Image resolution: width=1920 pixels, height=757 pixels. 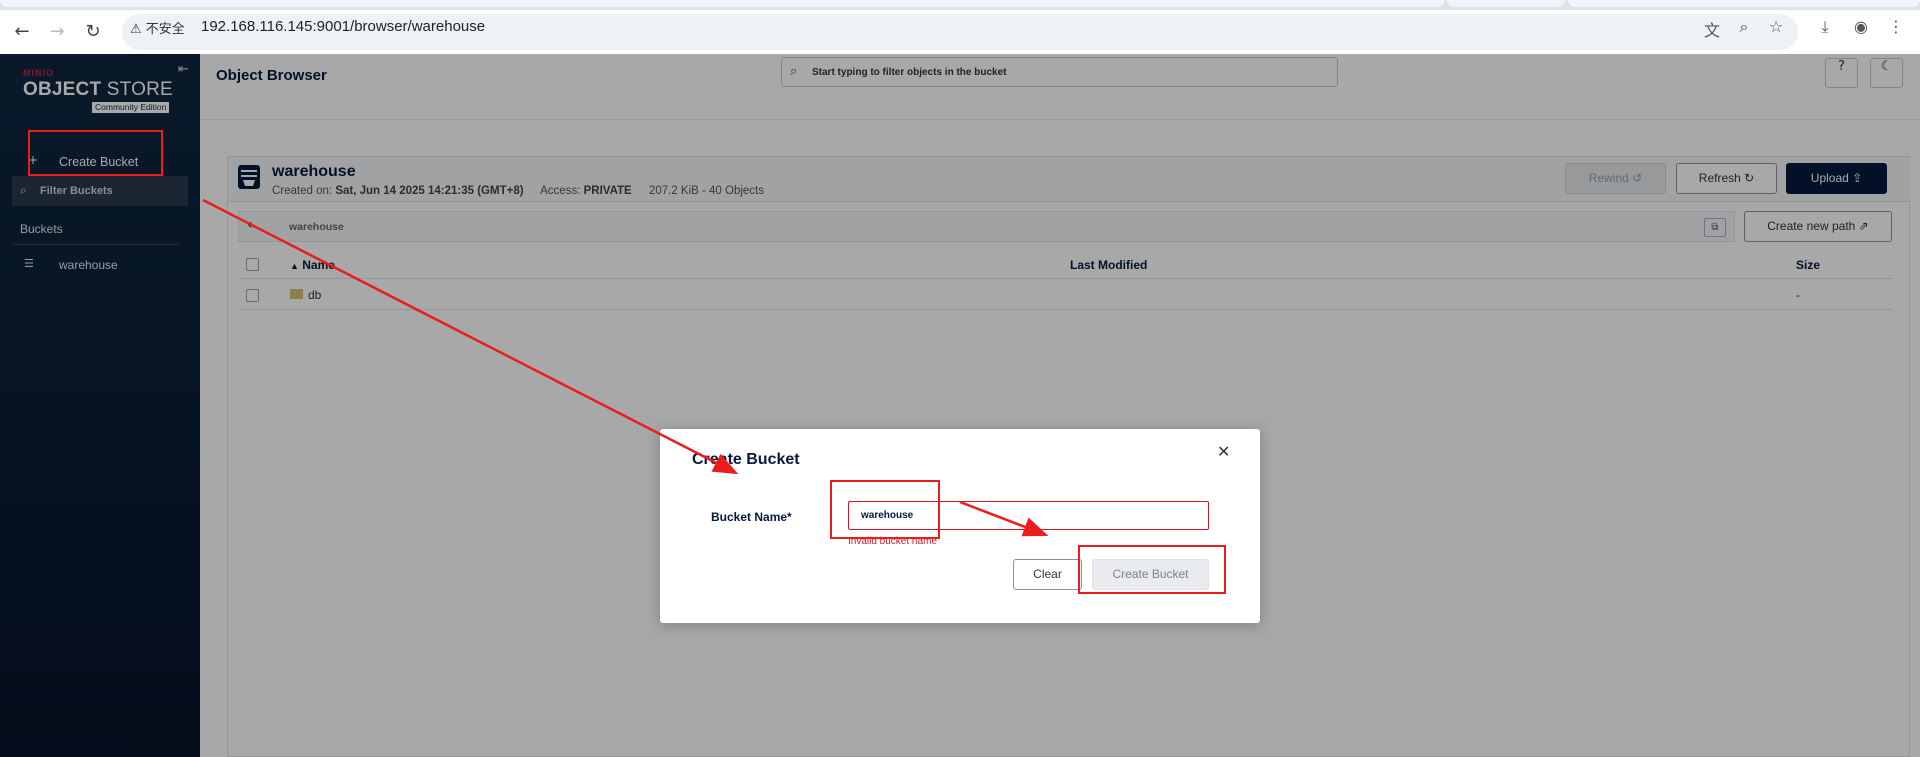 I want to click on translate-icon: 文, so click(x=1712, y=28).